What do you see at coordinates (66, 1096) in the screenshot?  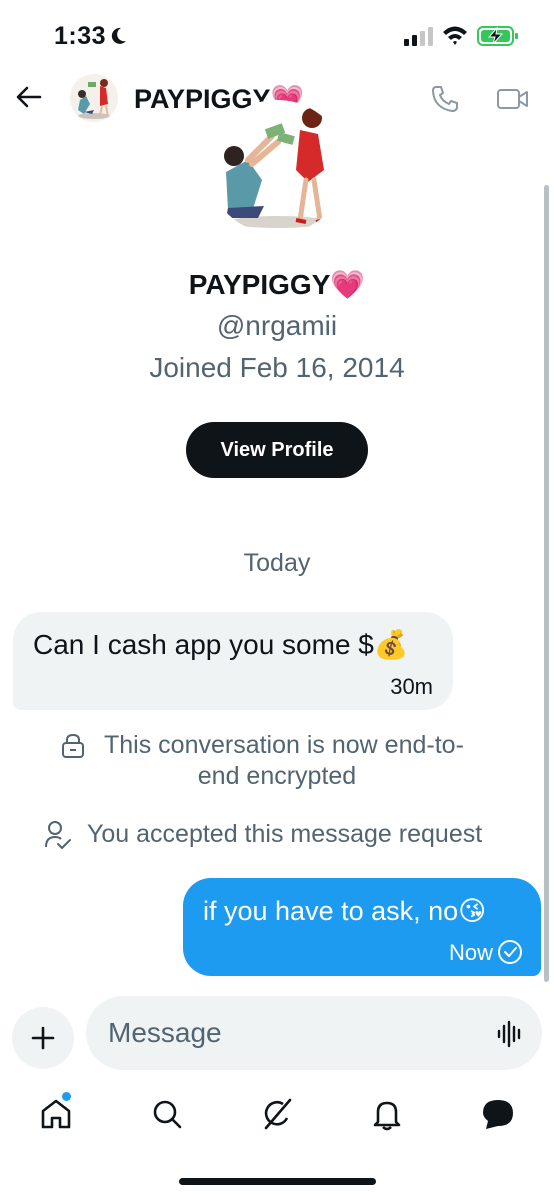 I see `home-unread-dot` at bounding box center [66, 1096].